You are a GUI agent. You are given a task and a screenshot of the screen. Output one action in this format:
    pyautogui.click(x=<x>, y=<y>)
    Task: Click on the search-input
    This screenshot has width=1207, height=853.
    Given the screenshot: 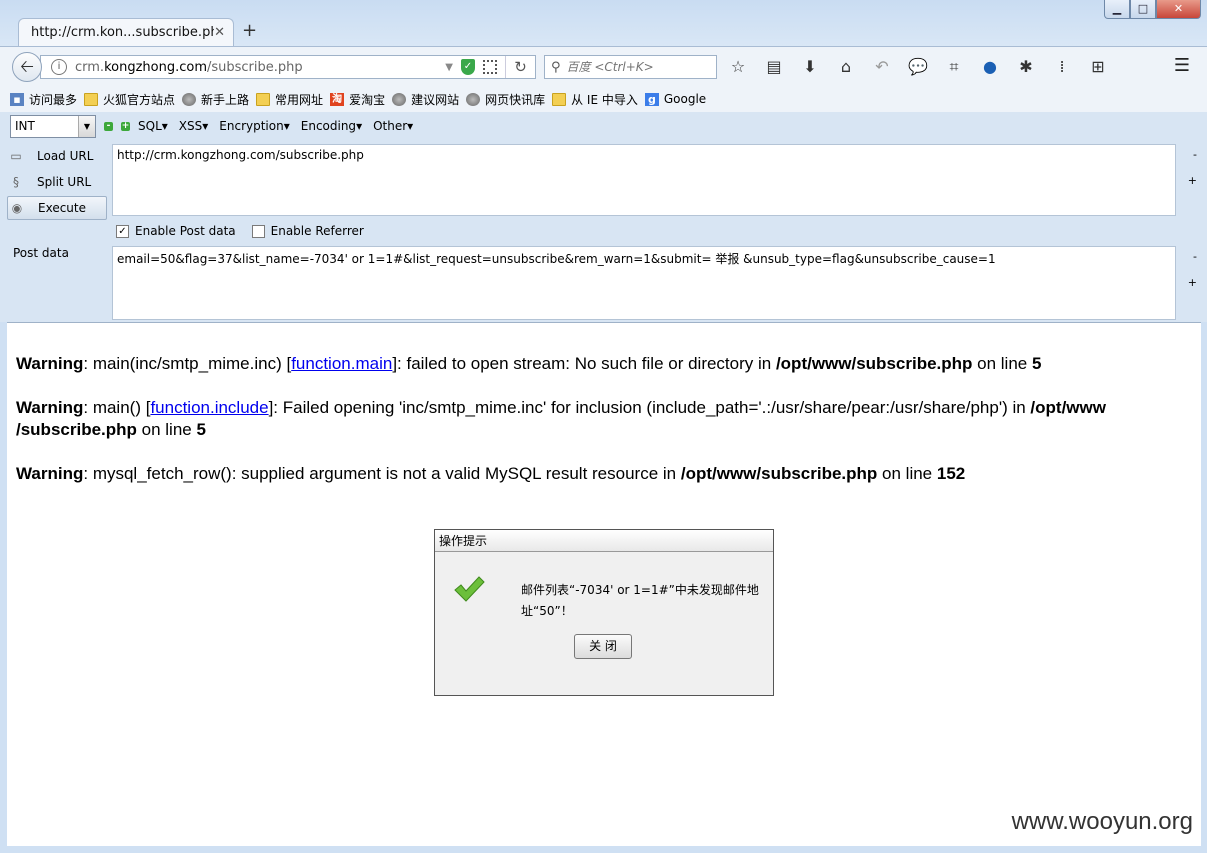 What is the action you would take?
    pyautogui.click(x=636, y=67)
    